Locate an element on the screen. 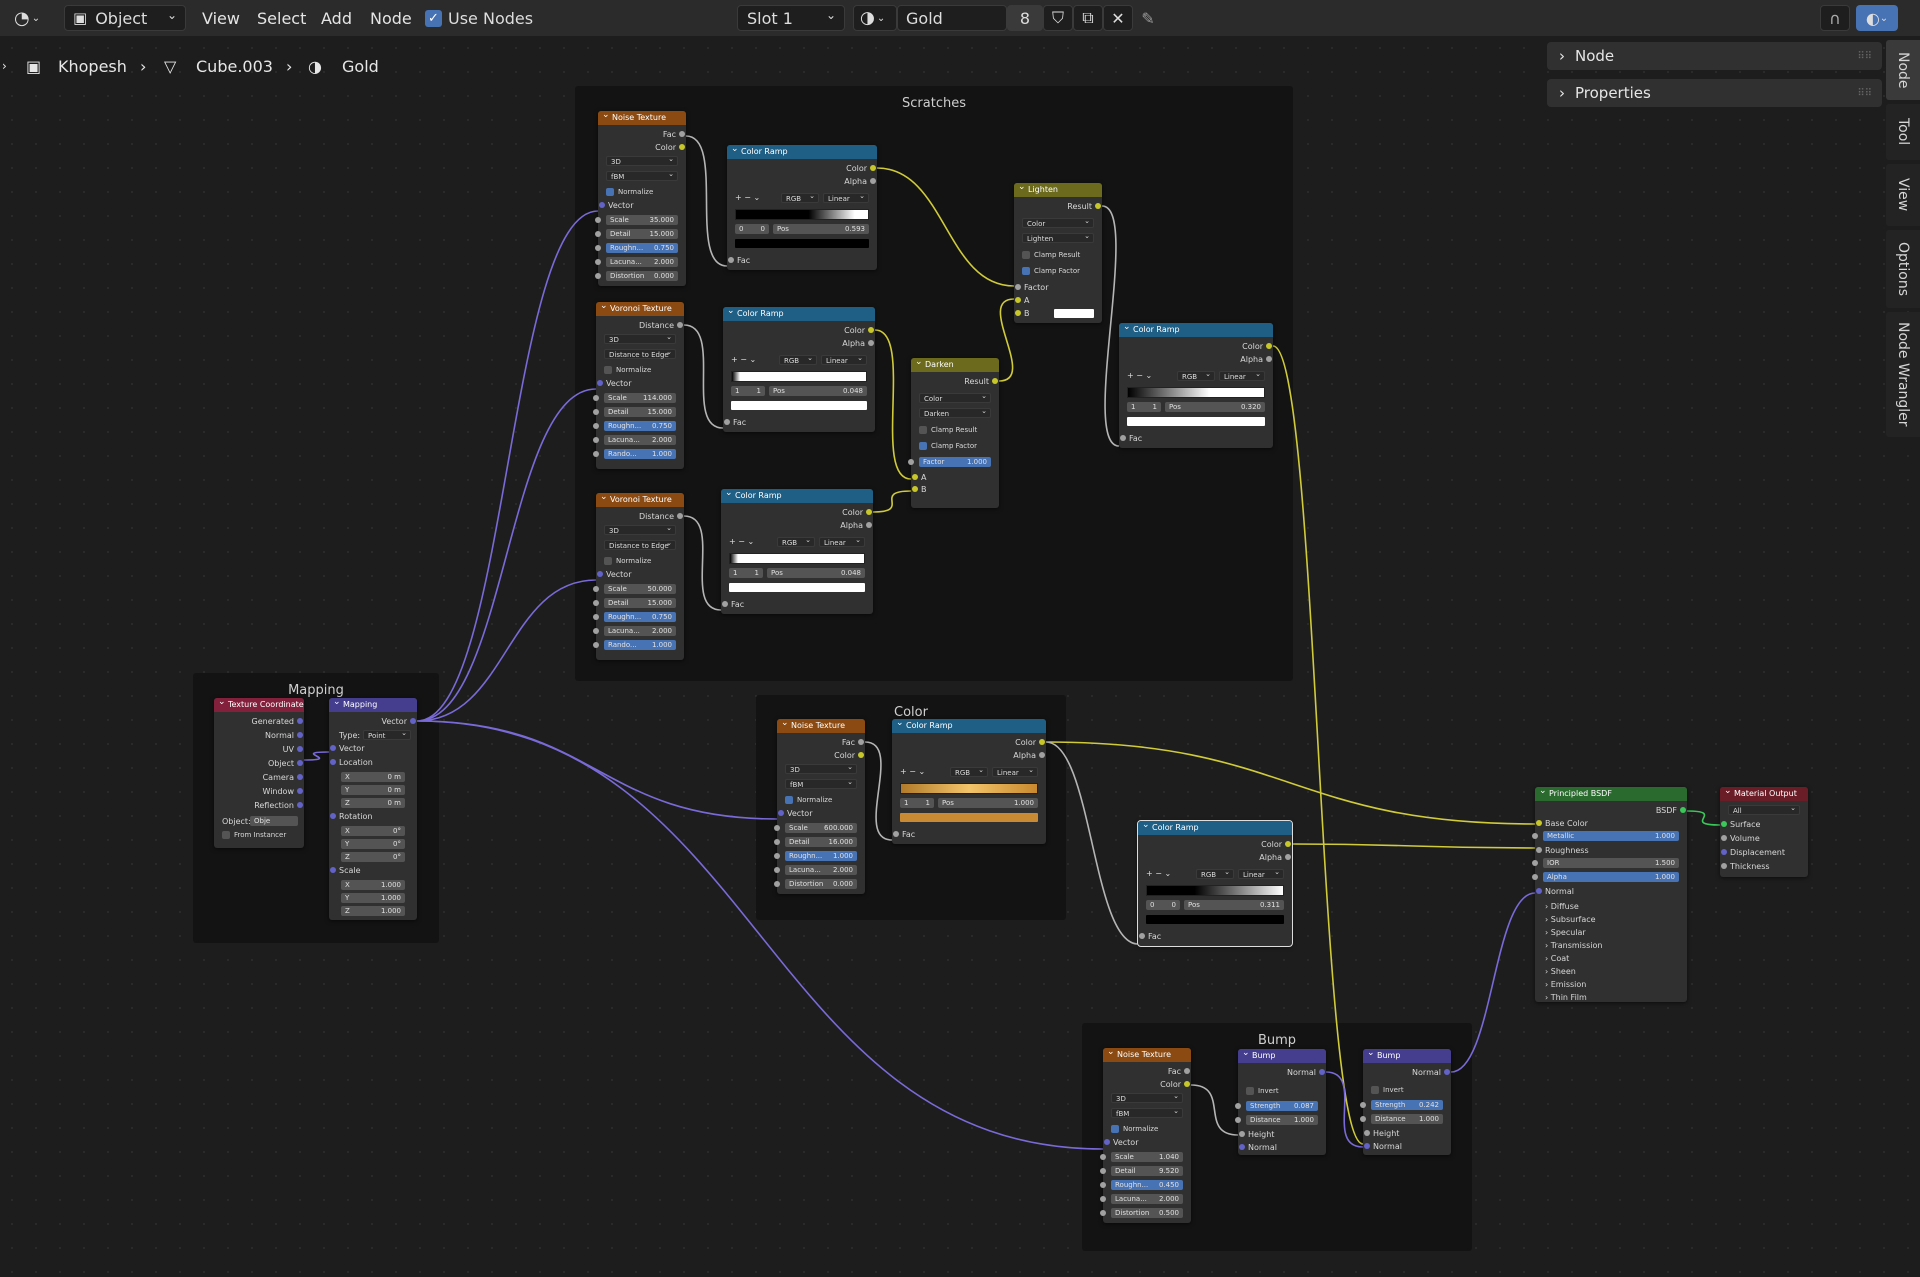 Image resolution: width=1920 pixels, height=1277 pixels. output-socket: Generated is located at coordinates (277, 721).